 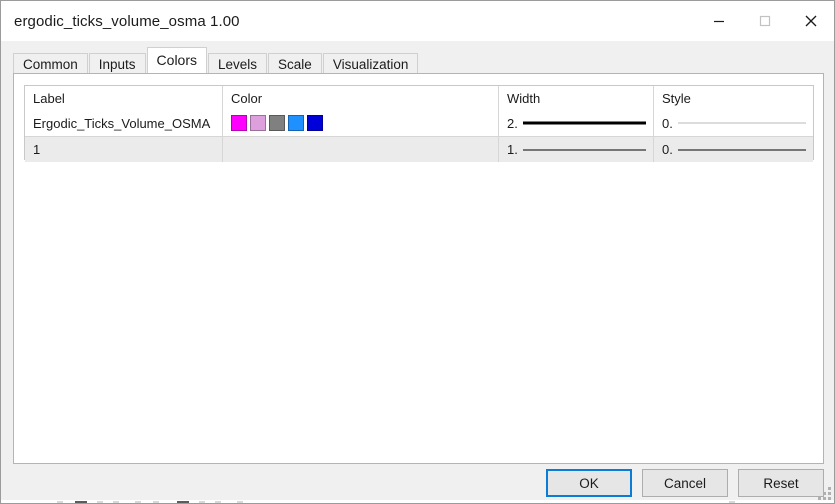 What do you see at coordinates (576, 98) in the screenshot?
I see `column-header-width: Width` at bounding box center [576, 98].